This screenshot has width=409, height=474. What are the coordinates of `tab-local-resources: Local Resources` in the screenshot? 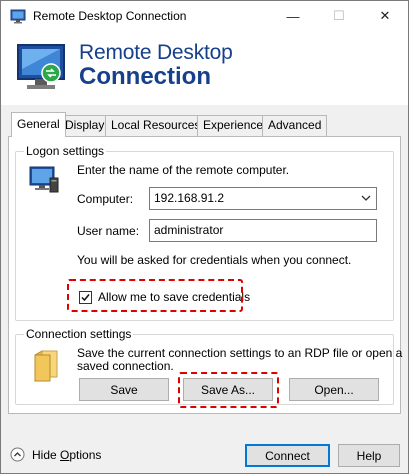 It's located at (156, 125).